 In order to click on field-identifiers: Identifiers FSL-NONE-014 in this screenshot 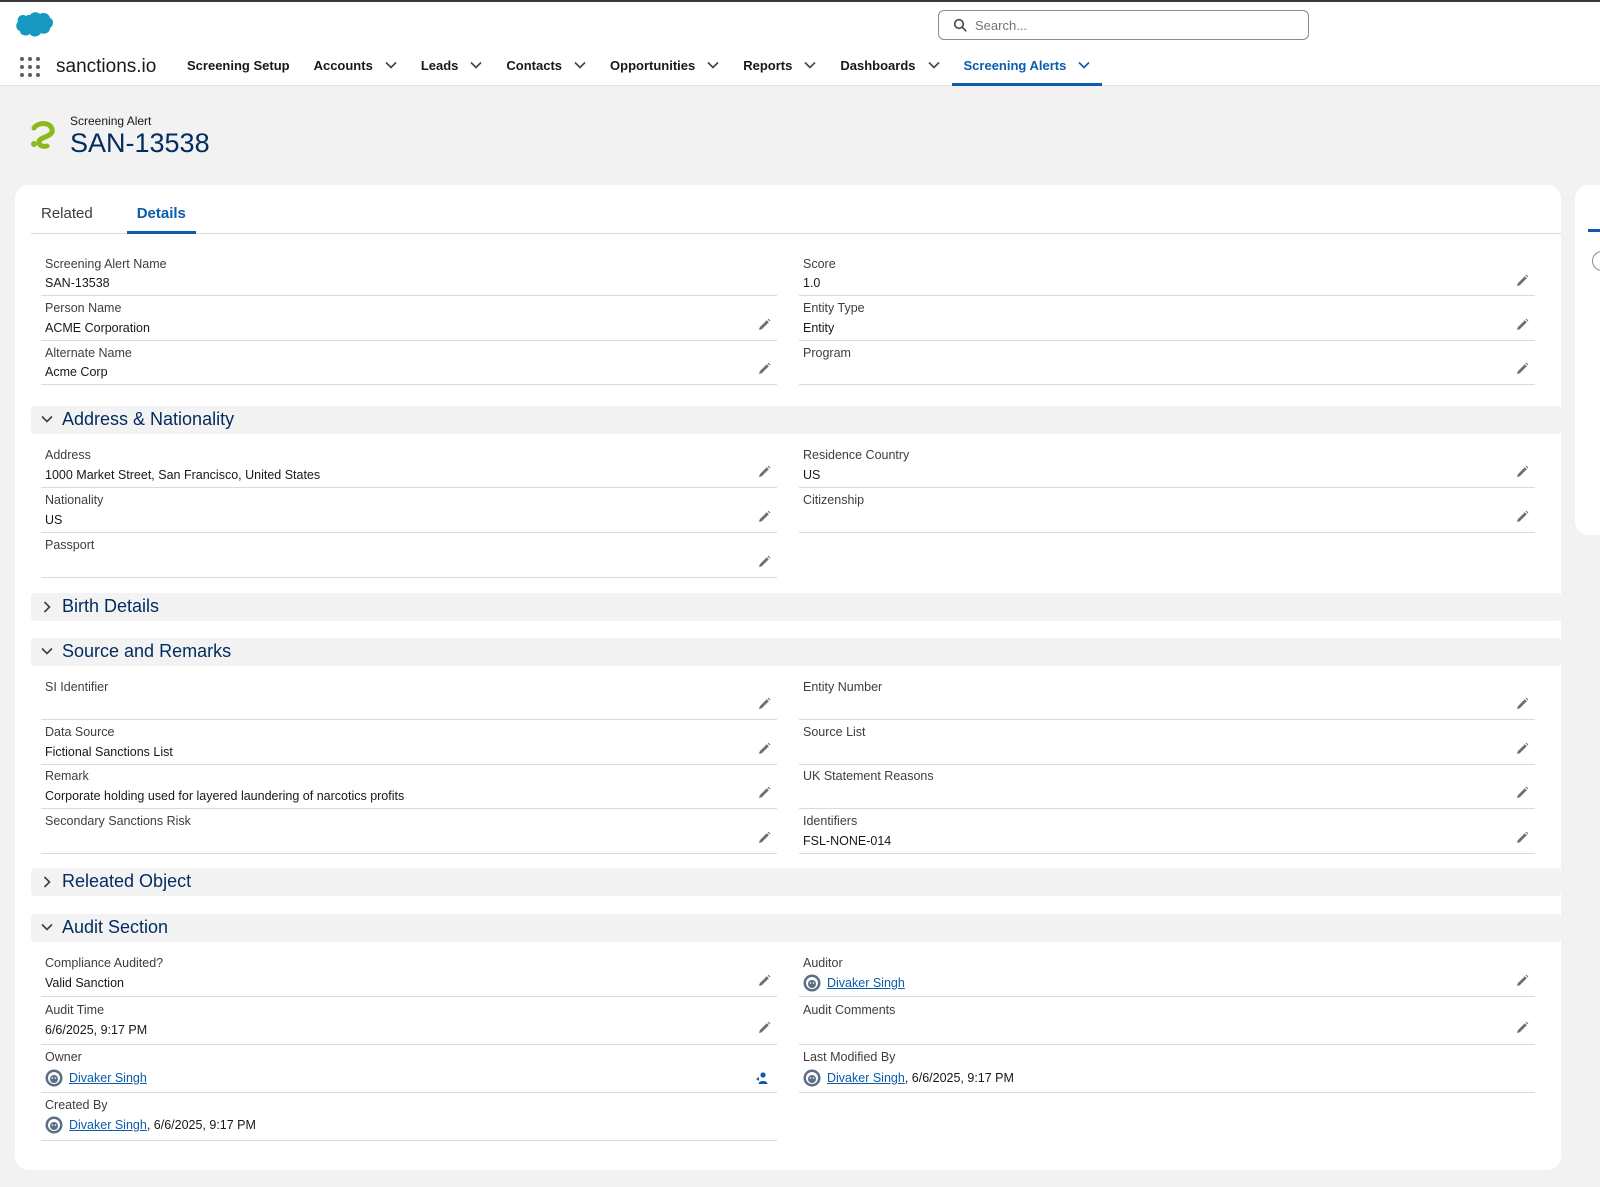, I will do `click(1167, 832)`.